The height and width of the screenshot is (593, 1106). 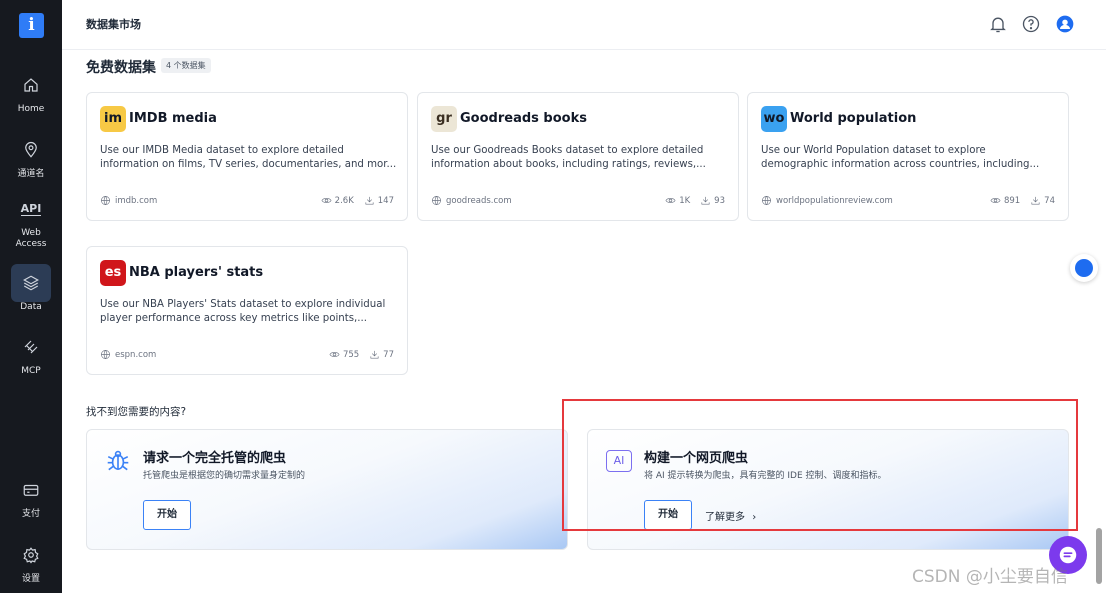 What do you see at coordinates (31, 347) in the screenshot?
I see `mcp-icon` at bounding box center [31, 347].